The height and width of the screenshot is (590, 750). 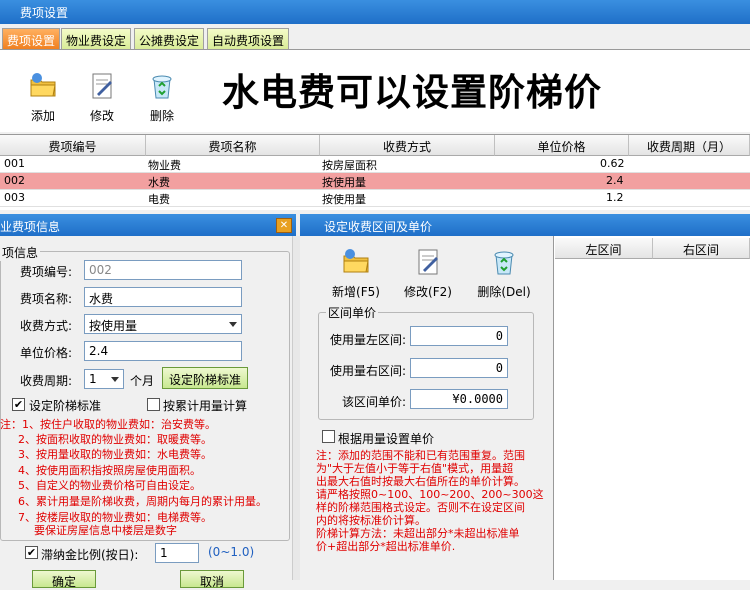 I want to click on column-header-cycle: 收费周期（月）, so click(x=689, y=145).